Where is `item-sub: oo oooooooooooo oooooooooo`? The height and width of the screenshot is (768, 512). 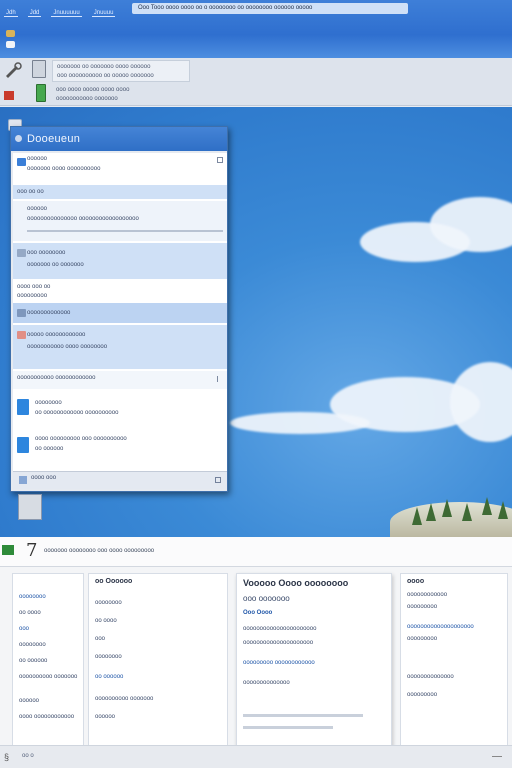 item-sub: oo oooooooooooo oooooooooo is located at coordinates (77, 413).